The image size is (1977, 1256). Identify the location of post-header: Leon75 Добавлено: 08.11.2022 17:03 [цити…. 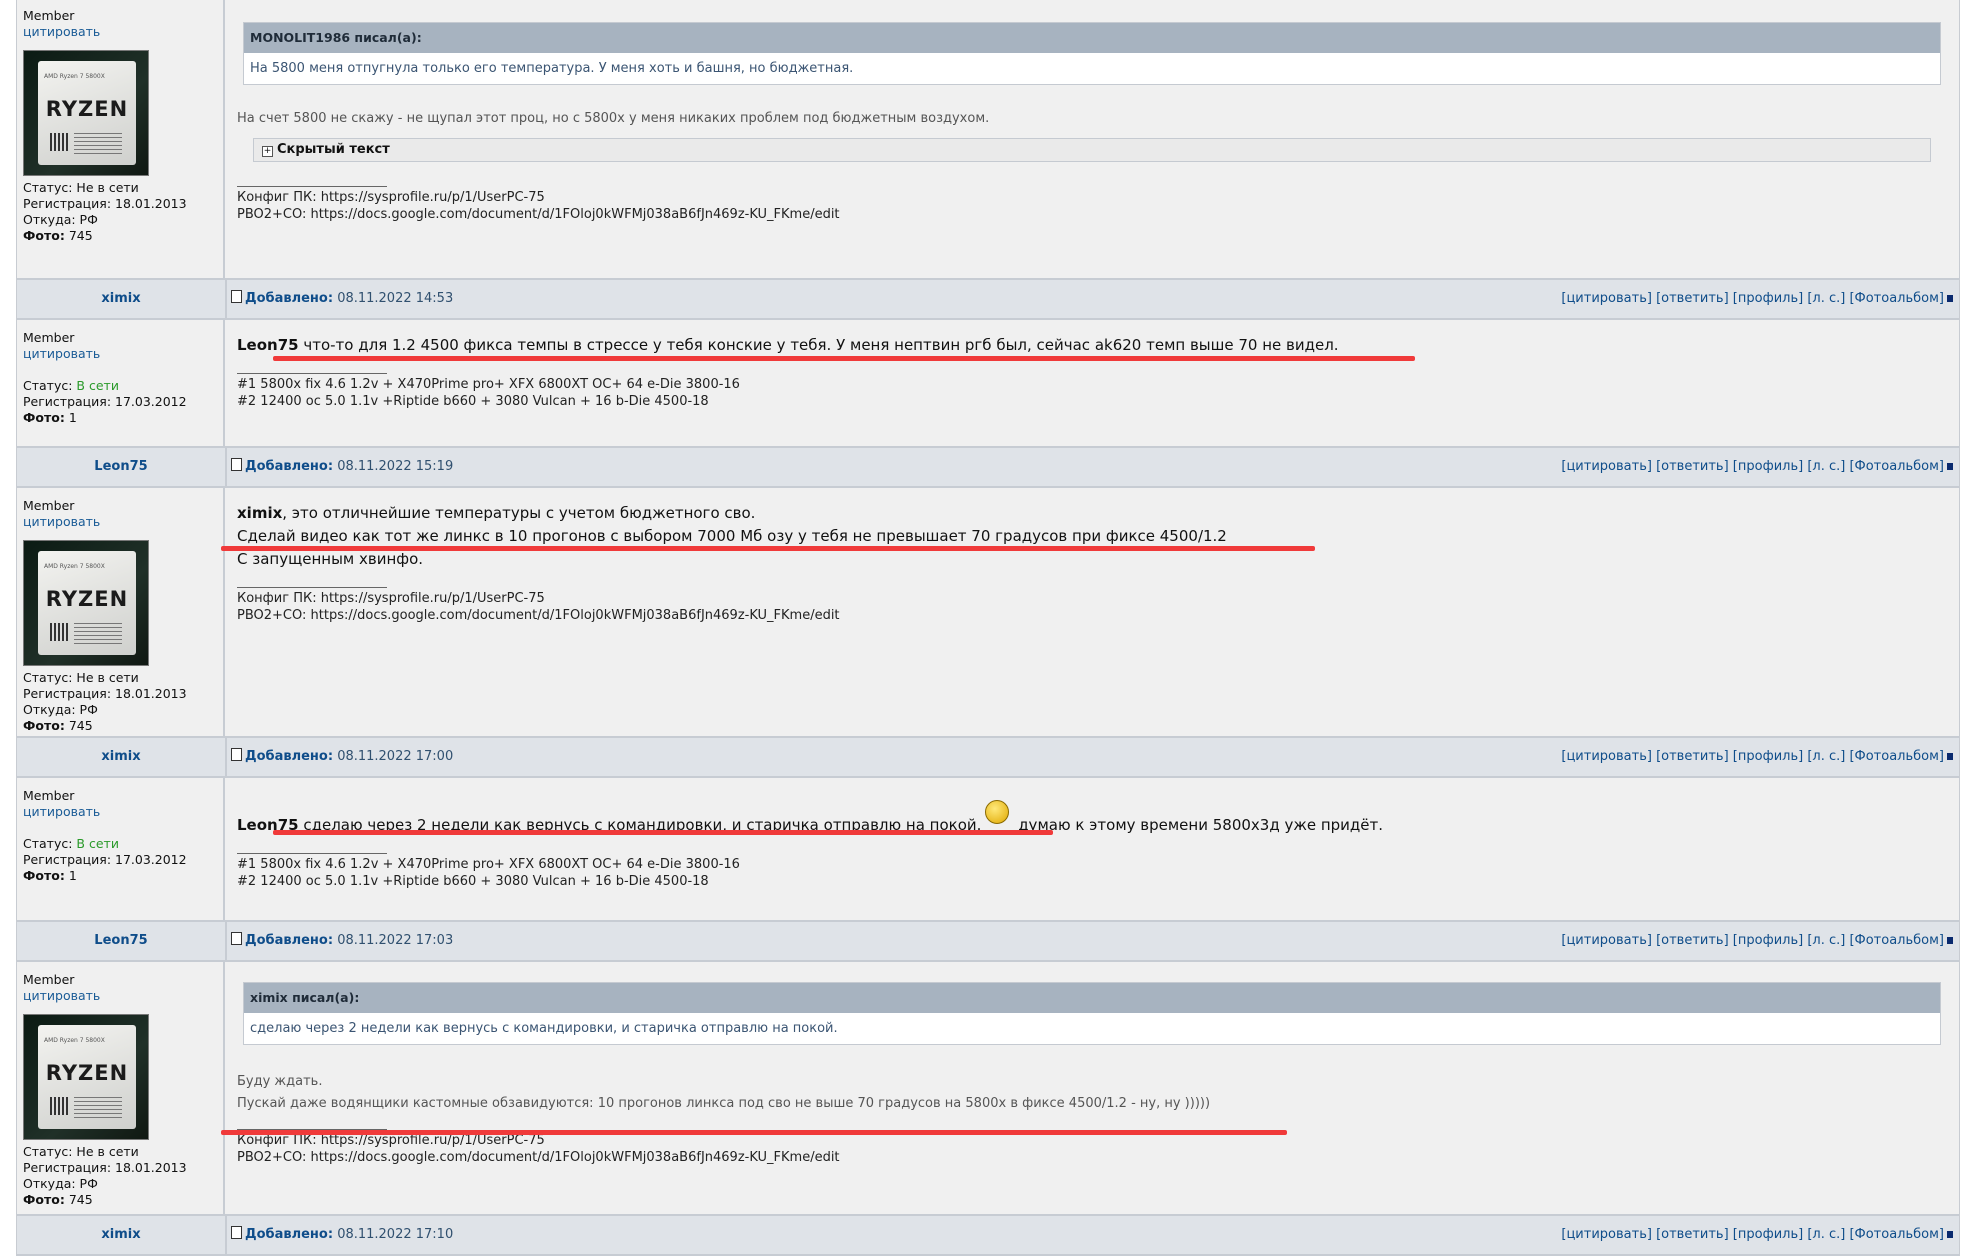
(988, 941).